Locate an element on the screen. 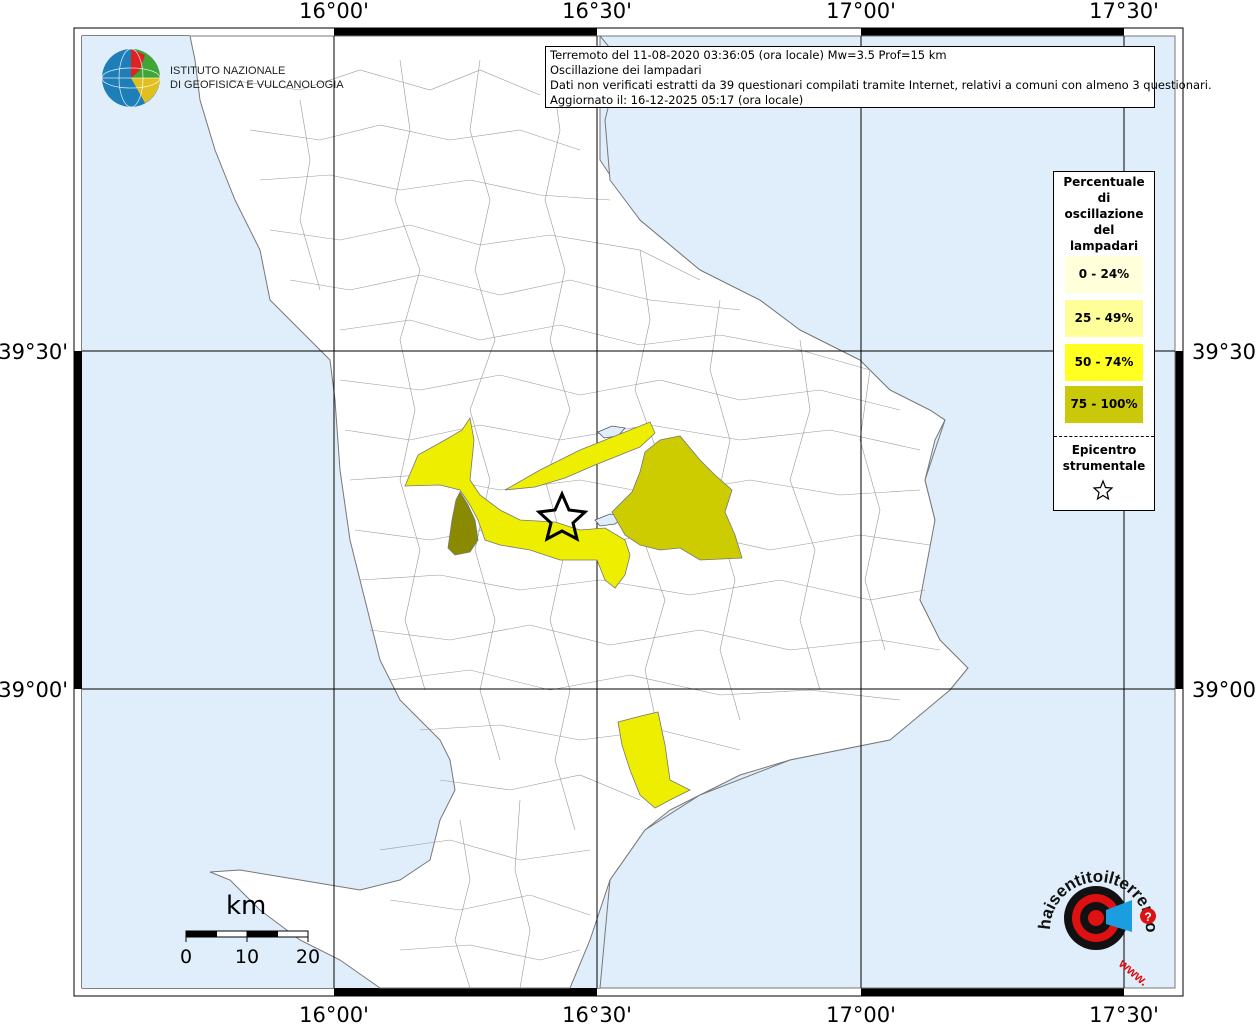 The image size is (1256, 1024). legend-epicenter-line: strumentale is located at coordinates (1104, 466).